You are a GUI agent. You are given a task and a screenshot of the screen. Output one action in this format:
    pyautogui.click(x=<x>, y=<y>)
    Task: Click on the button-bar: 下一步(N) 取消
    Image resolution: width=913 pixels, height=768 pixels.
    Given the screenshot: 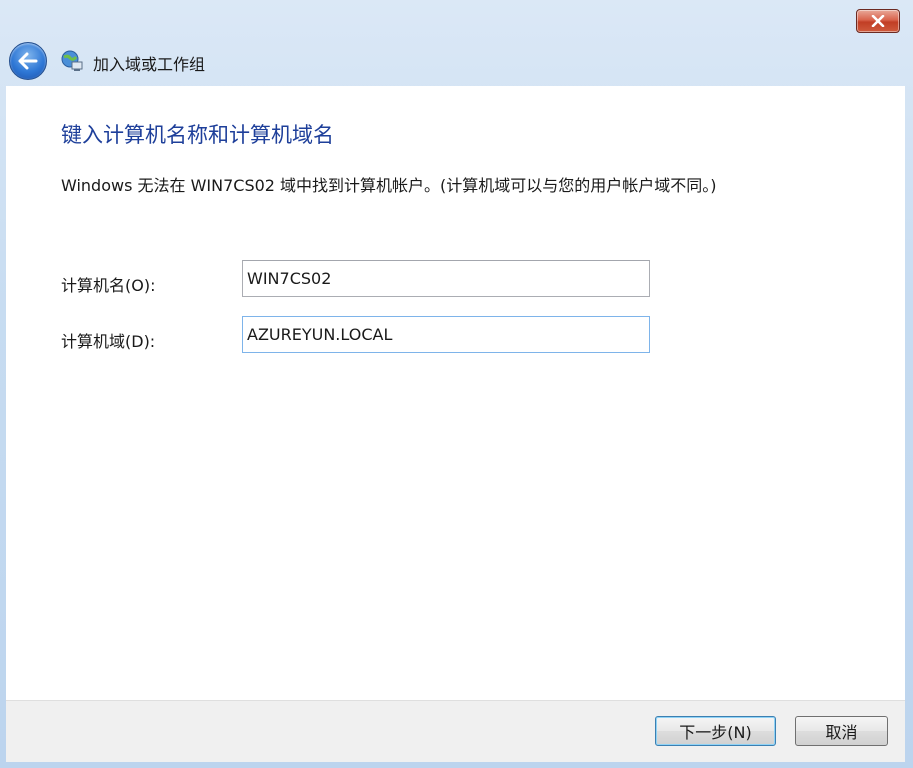 What is the action you would take?
    pyautogui.click(x=455, y=731)
    